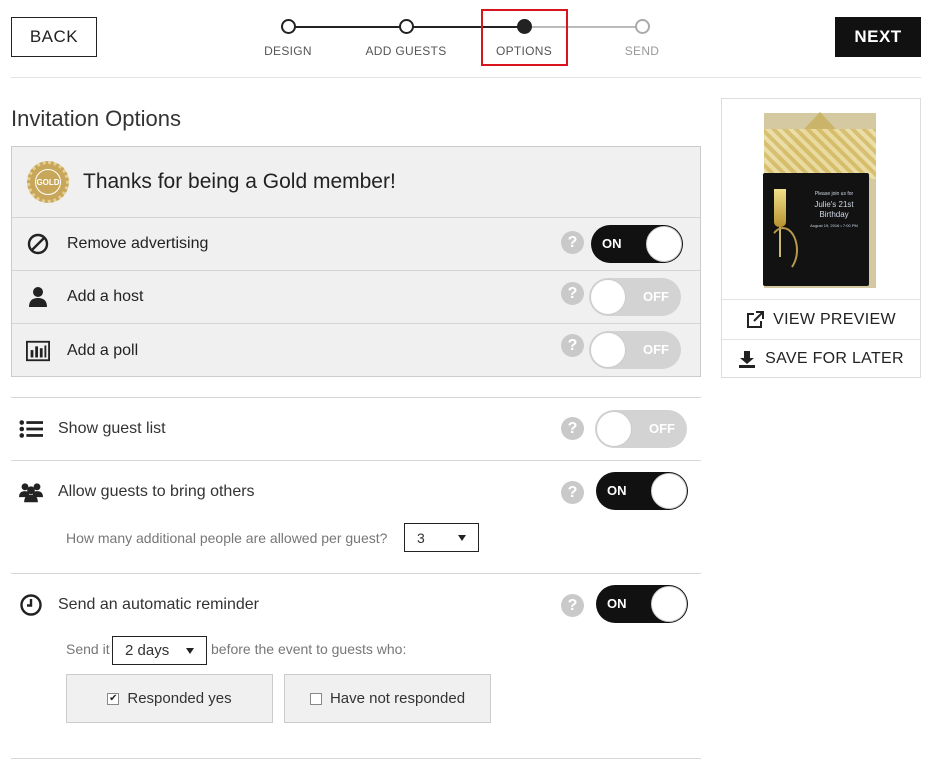  I want to click on gold-badge-text: GOLD, so click(48, 182).